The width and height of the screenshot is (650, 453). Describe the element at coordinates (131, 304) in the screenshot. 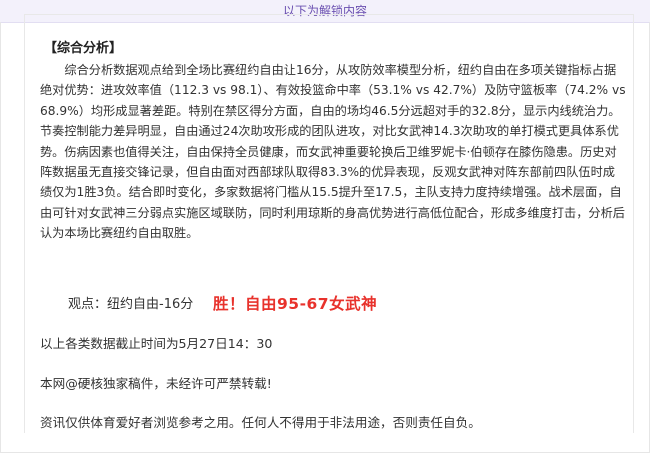

I see `pick-label: 观点：纽约自由-16分` at that location.